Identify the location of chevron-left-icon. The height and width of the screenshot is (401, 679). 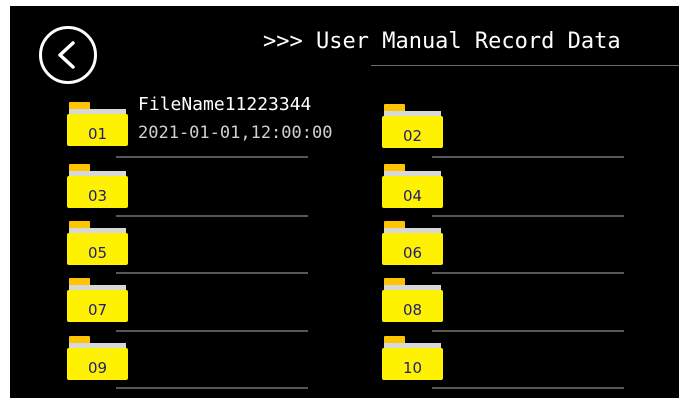
(66, 55).